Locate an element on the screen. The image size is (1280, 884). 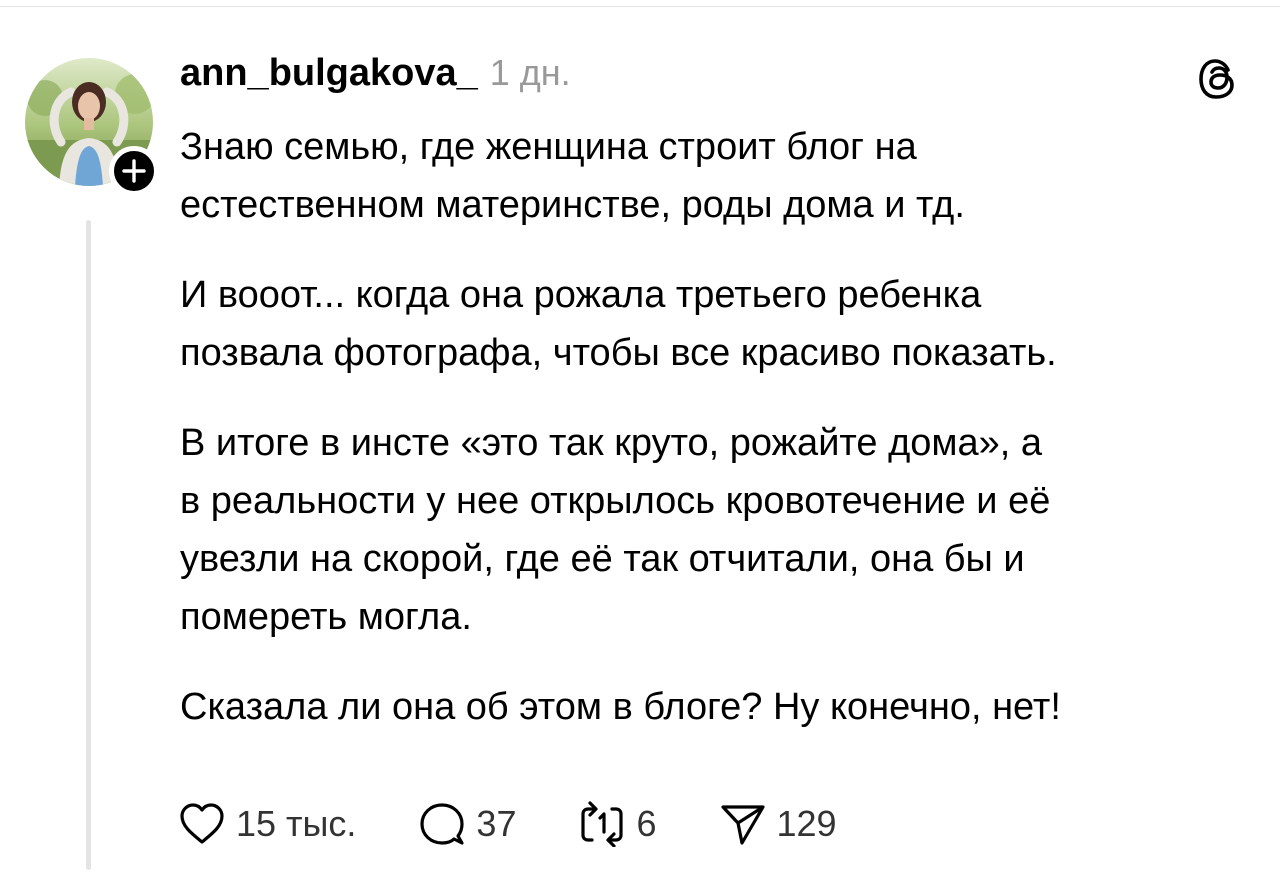
like-button: 15 тыс. is located at coordinates (267, 824).